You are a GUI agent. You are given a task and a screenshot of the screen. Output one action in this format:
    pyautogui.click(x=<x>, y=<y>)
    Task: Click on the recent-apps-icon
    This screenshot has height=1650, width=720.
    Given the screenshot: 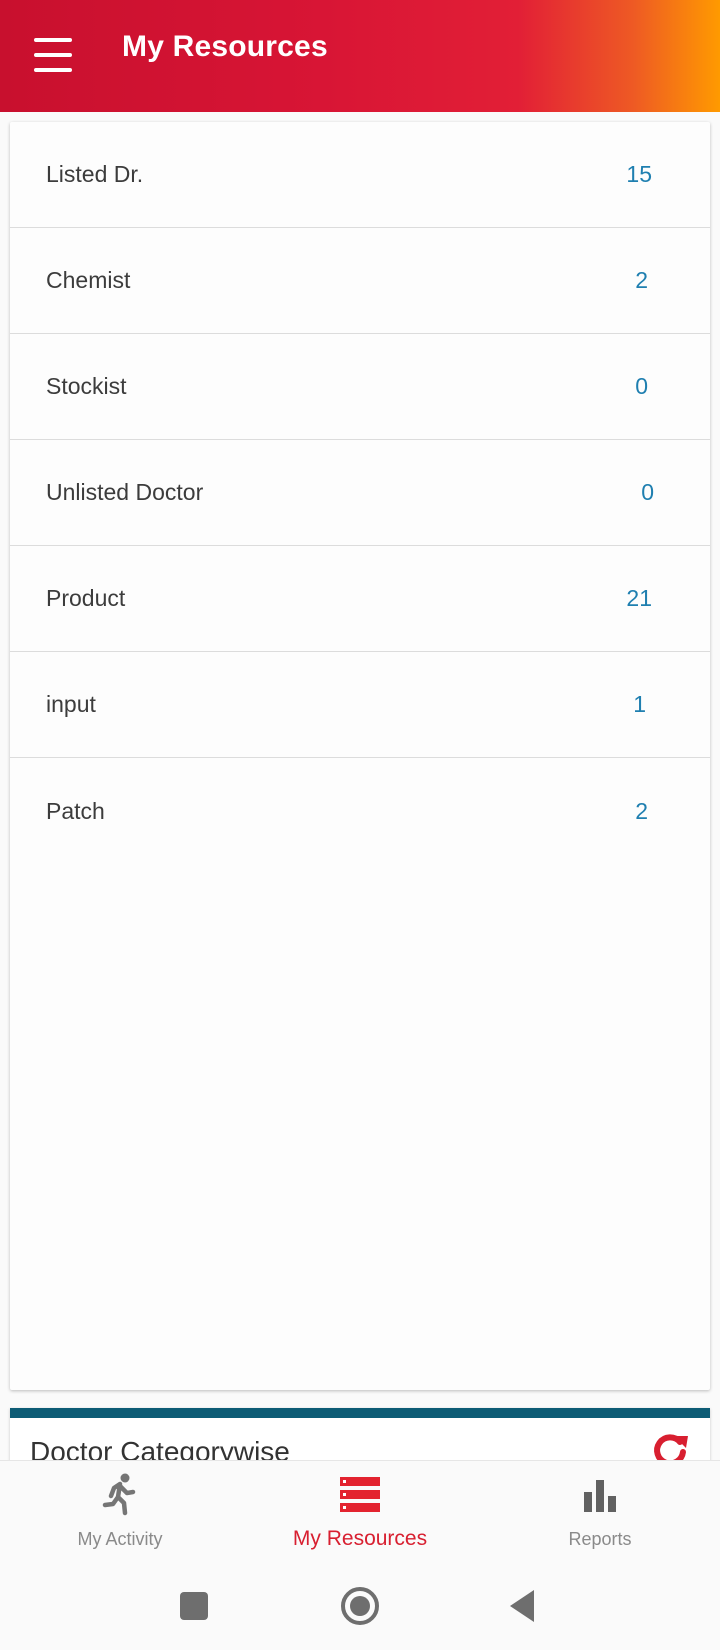 What is the action you would take?
    pyautogui.click(x=194, y=1606)
    